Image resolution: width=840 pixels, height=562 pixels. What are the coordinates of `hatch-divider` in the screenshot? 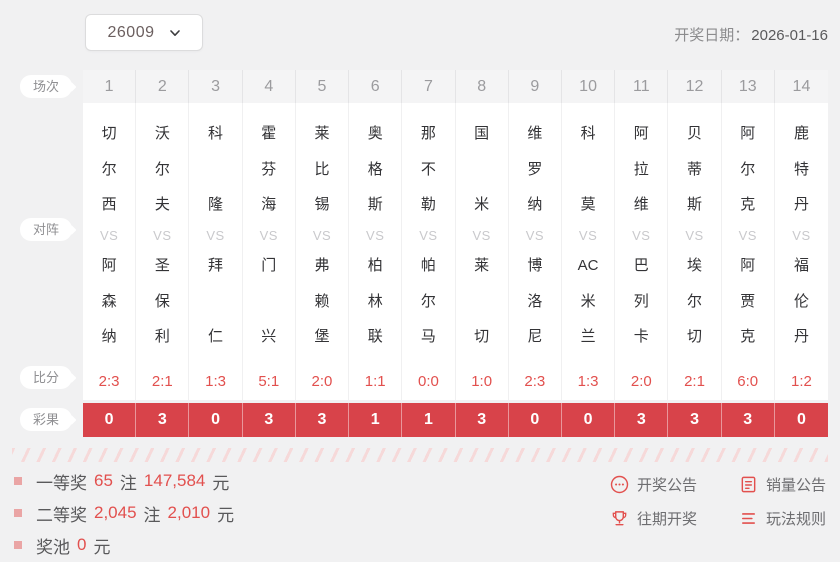 It's located at (420, 455).